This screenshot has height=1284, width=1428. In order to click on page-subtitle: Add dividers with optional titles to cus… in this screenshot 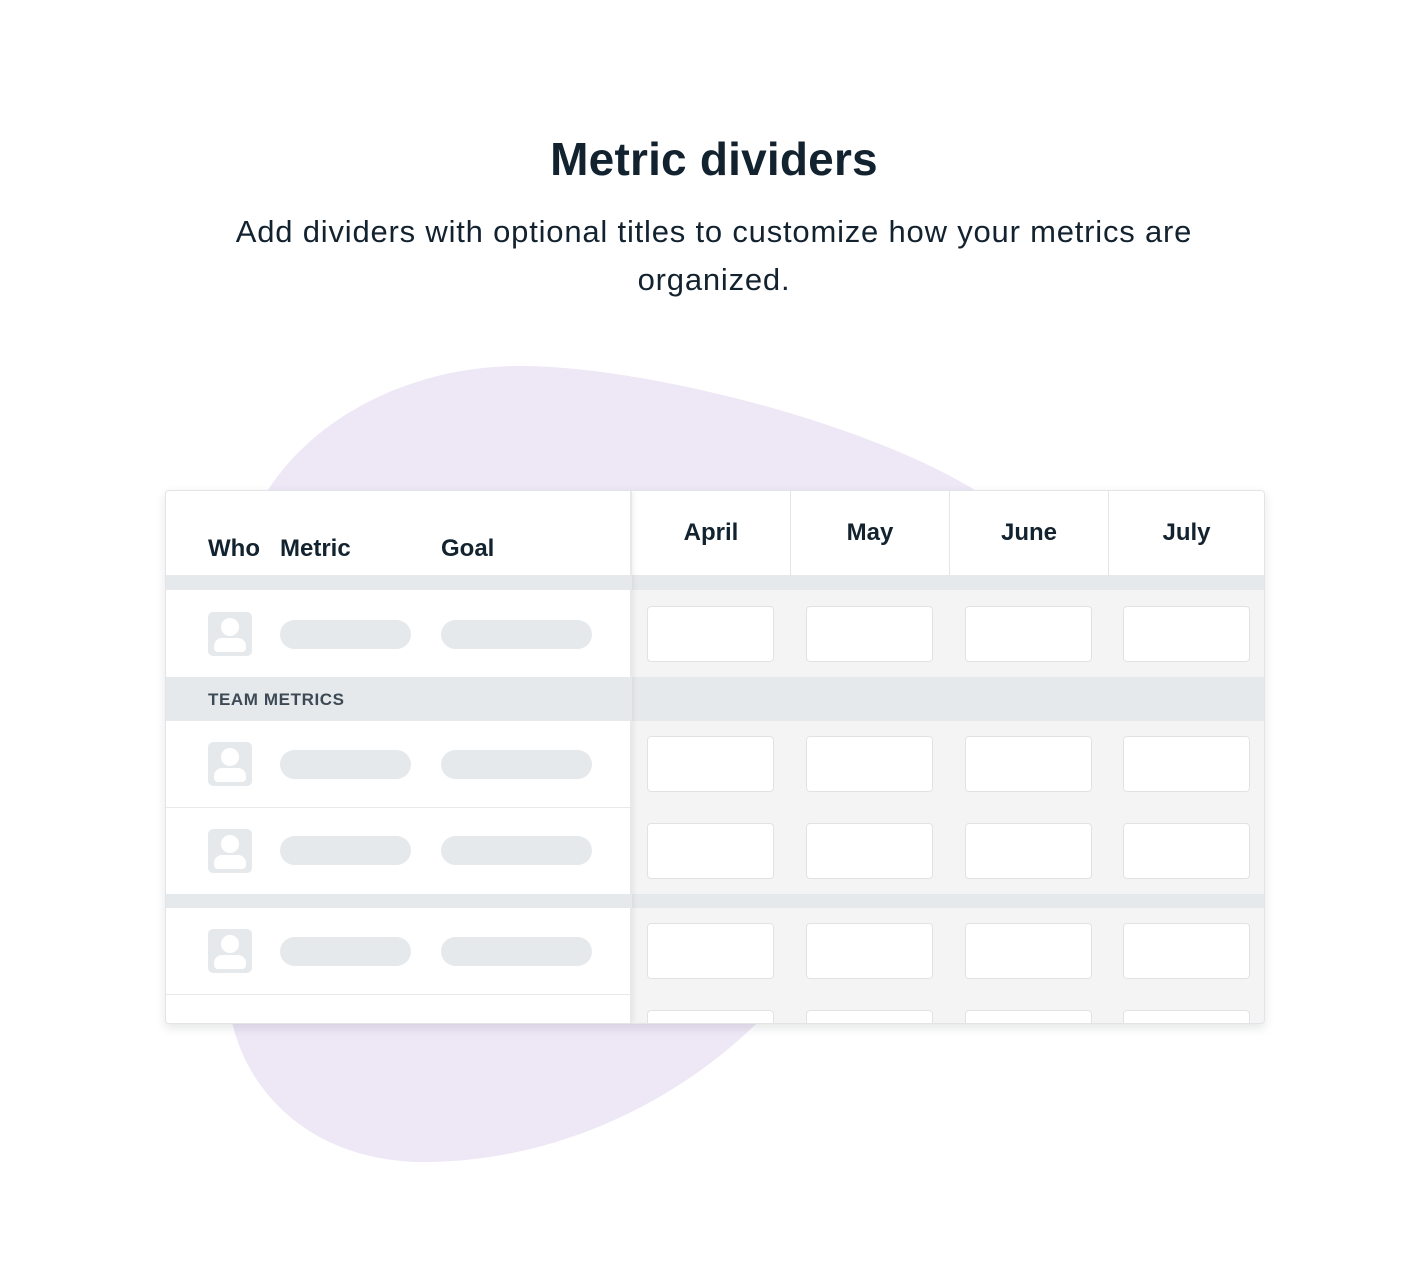, I will do `click(714, 255)`.